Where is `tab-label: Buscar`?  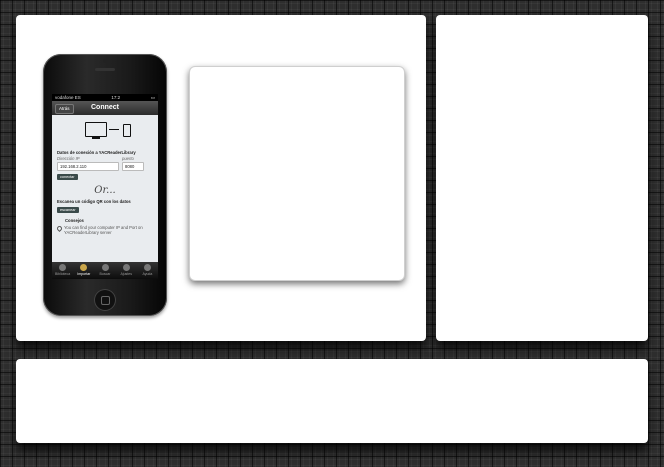 tab-label: Buscar is located at coordinates (105, 274).